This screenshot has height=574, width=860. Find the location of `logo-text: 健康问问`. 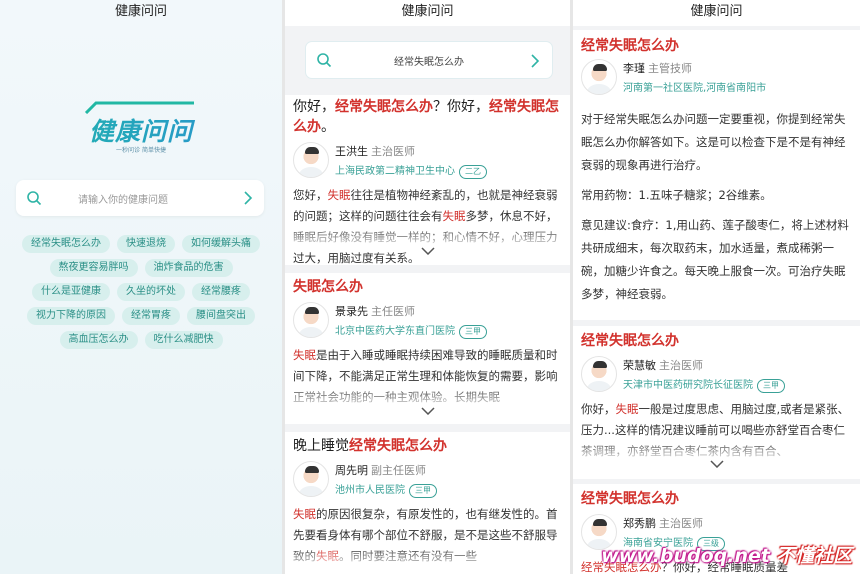

logo-text: 健康问问 is located at coordinates (141, 130).